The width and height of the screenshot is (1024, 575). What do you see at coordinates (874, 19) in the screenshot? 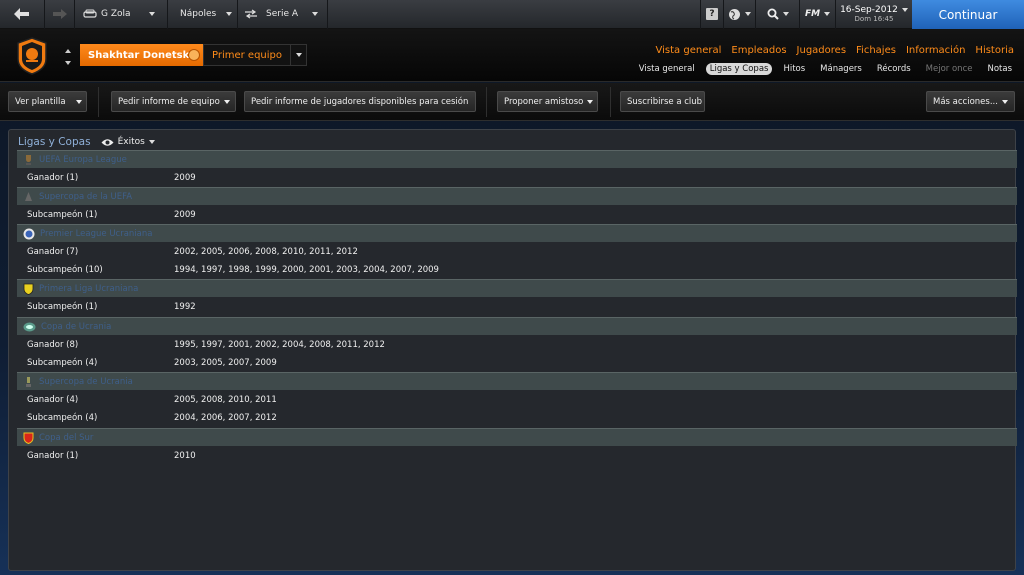
I see `current-time: Dom 16:45` at bounding box center [874, 19].